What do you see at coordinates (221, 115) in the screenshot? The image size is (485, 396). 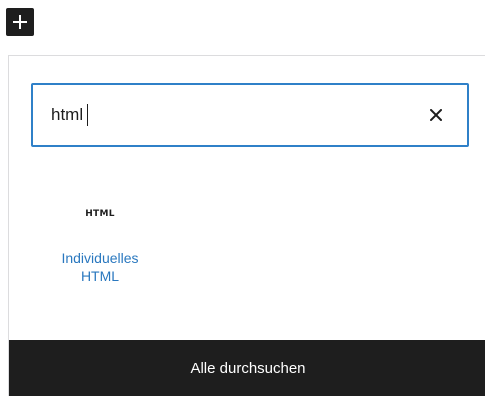 I see `block-search-input` at bounding box center [221, 115].